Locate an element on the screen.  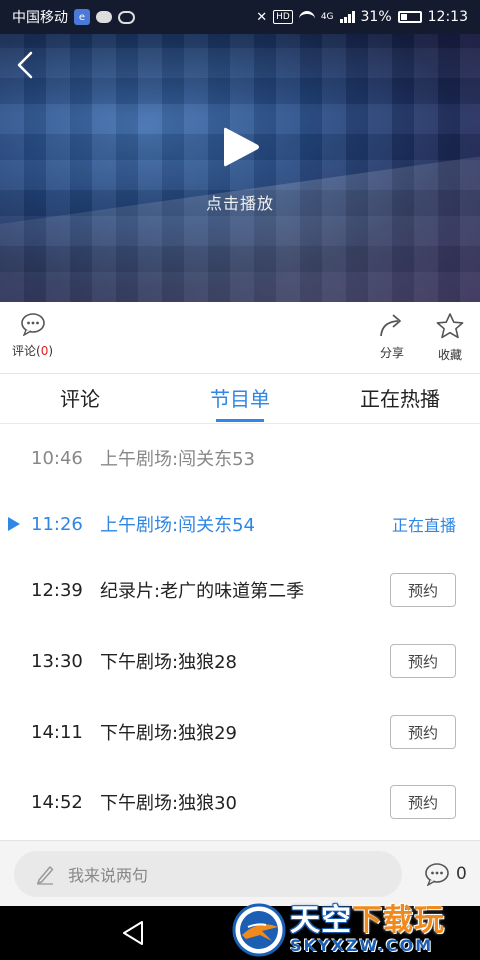
now-playing-marker-icon is located at coordinates (14, 524).